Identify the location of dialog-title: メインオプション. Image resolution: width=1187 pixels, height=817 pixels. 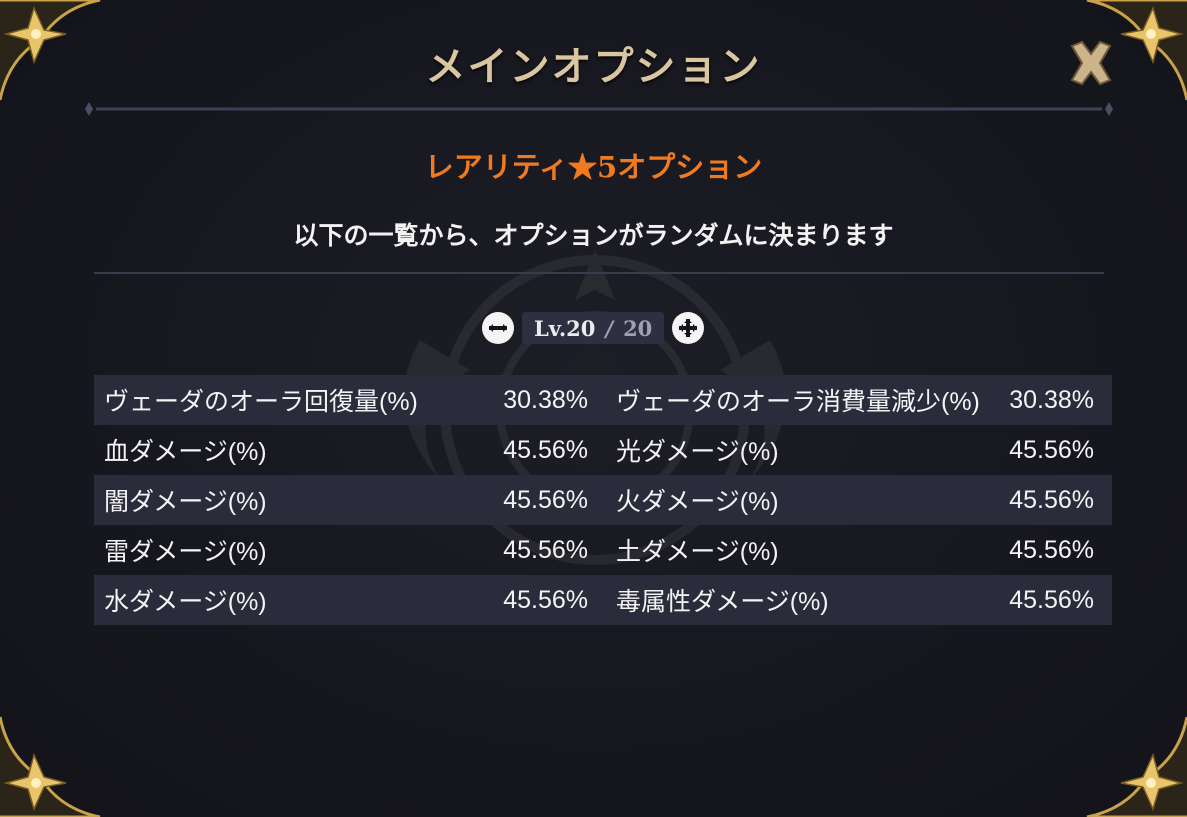
(593, 66).